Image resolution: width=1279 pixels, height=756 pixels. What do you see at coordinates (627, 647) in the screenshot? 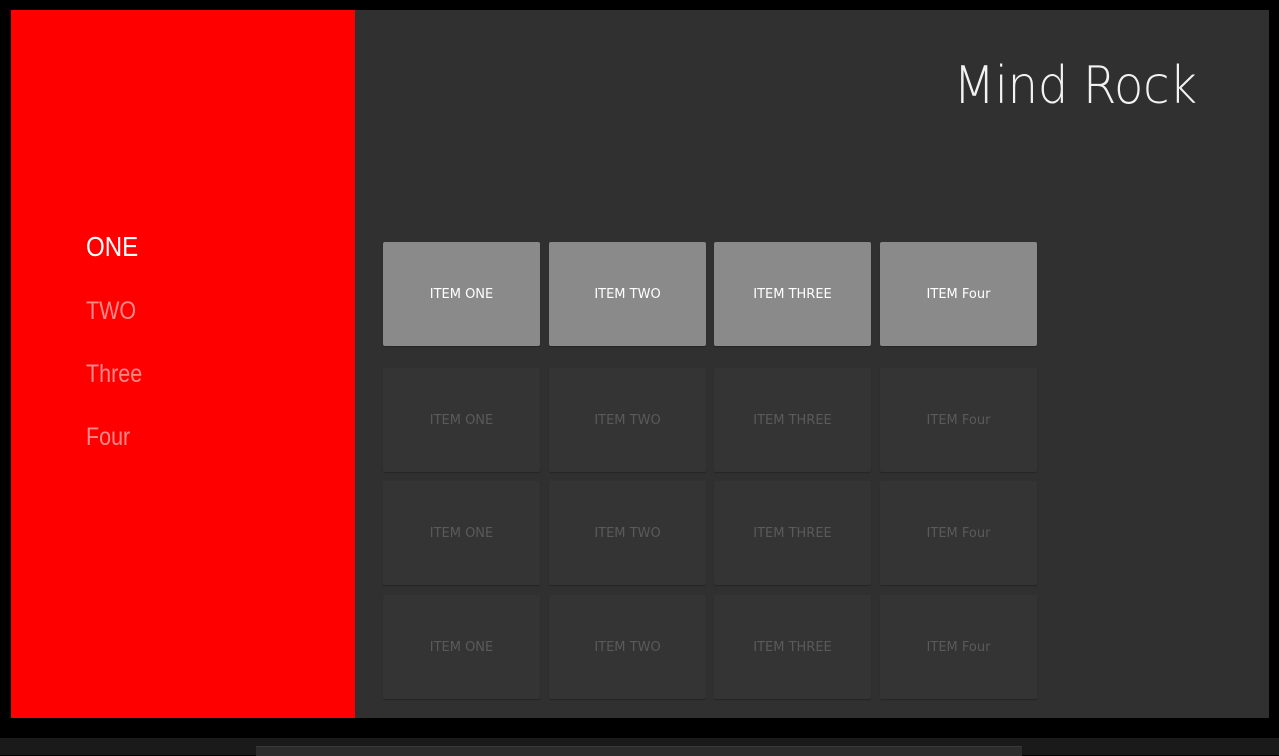
I see `card-row4-item-two: ITEM TWO` at bounding box center [627, 647].